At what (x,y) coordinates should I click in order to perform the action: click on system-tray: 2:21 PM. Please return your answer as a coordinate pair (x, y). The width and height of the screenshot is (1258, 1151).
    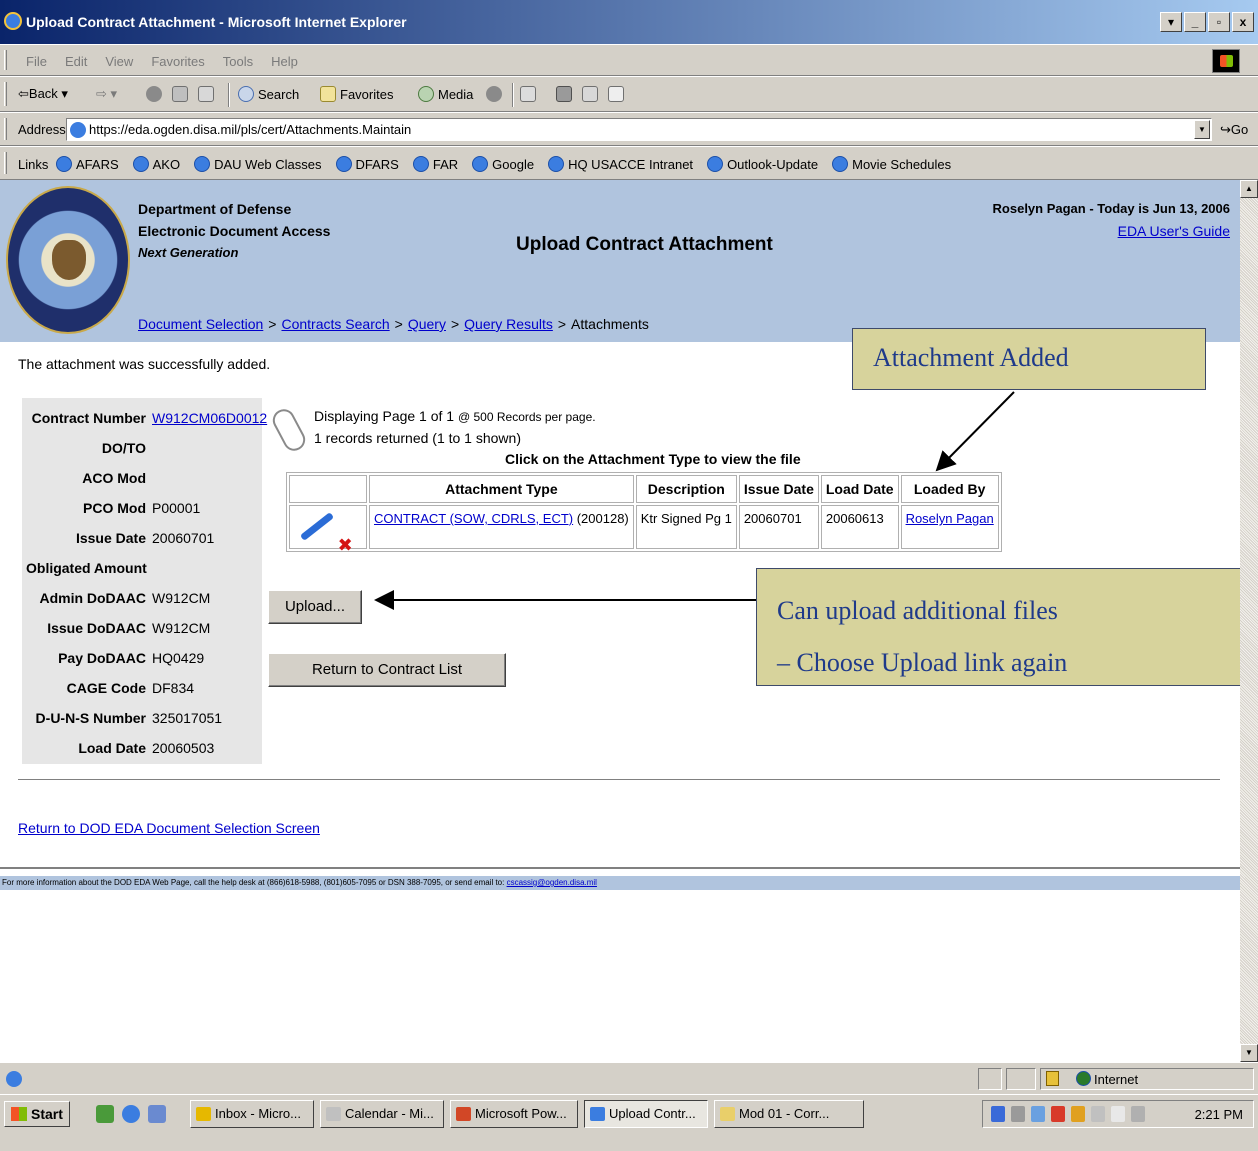
    Looking at the image, I should click on (1118, 1114).